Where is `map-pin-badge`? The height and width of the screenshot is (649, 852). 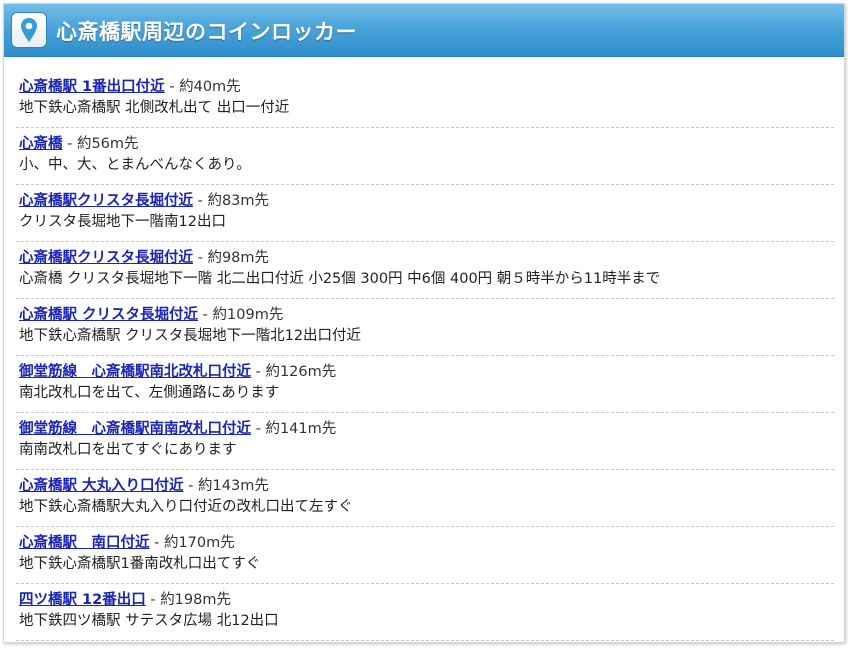 map-pin-badge is located at coordinates (29, 30).